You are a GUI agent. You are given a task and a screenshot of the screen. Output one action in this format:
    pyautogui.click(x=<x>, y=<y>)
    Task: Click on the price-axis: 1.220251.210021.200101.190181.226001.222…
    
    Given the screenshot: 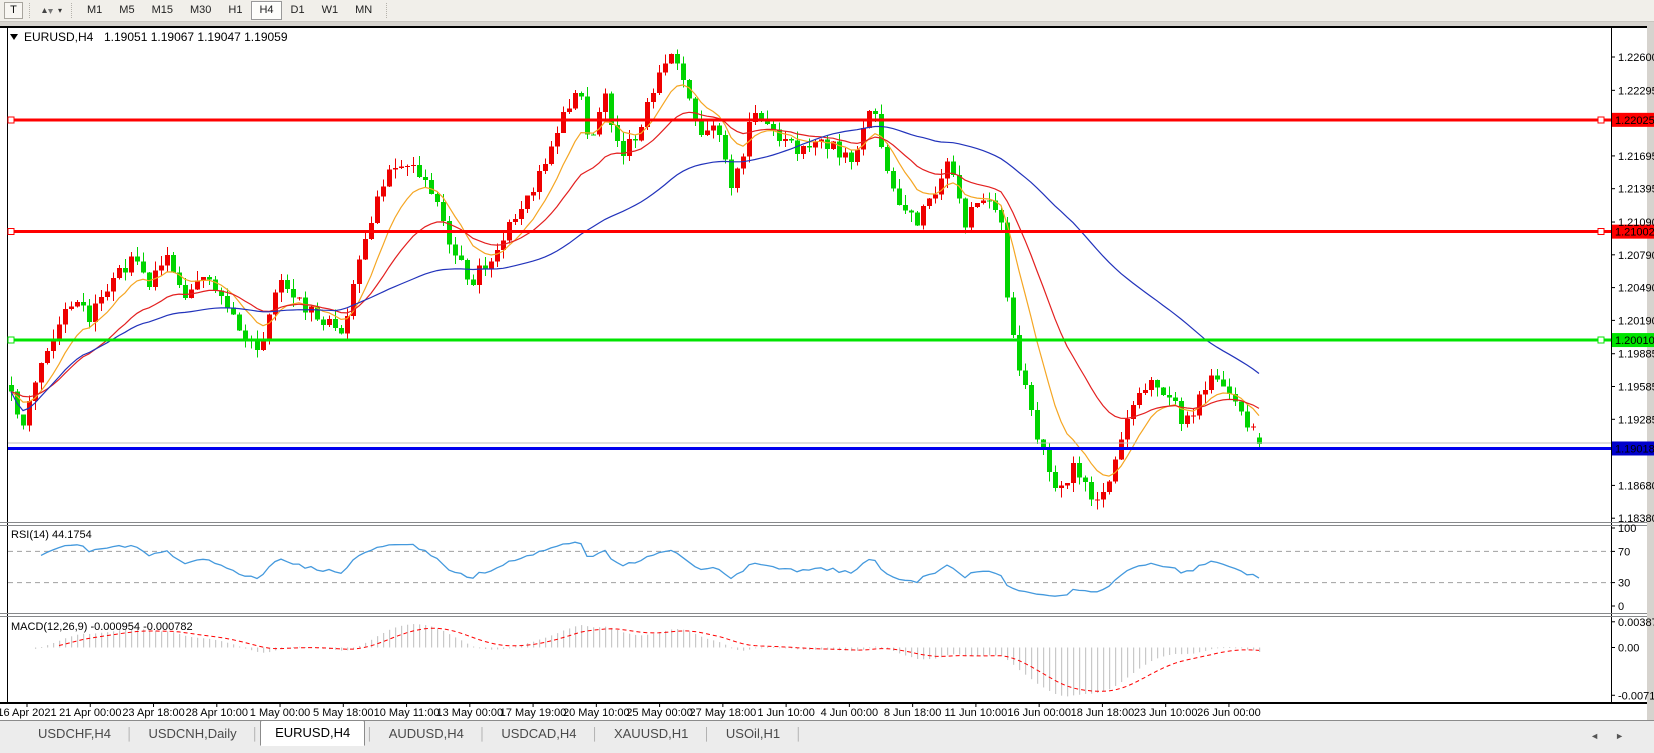 What is the action you would take?
    pyautogui.click(x=1632, y=288)
    